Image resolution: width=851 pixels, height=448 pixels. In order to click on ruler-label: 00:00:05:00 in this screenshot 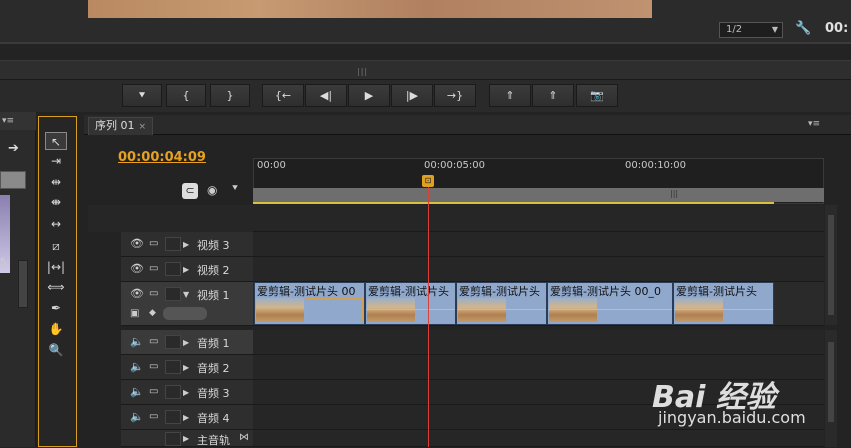, I will do `click(455, 165)`.